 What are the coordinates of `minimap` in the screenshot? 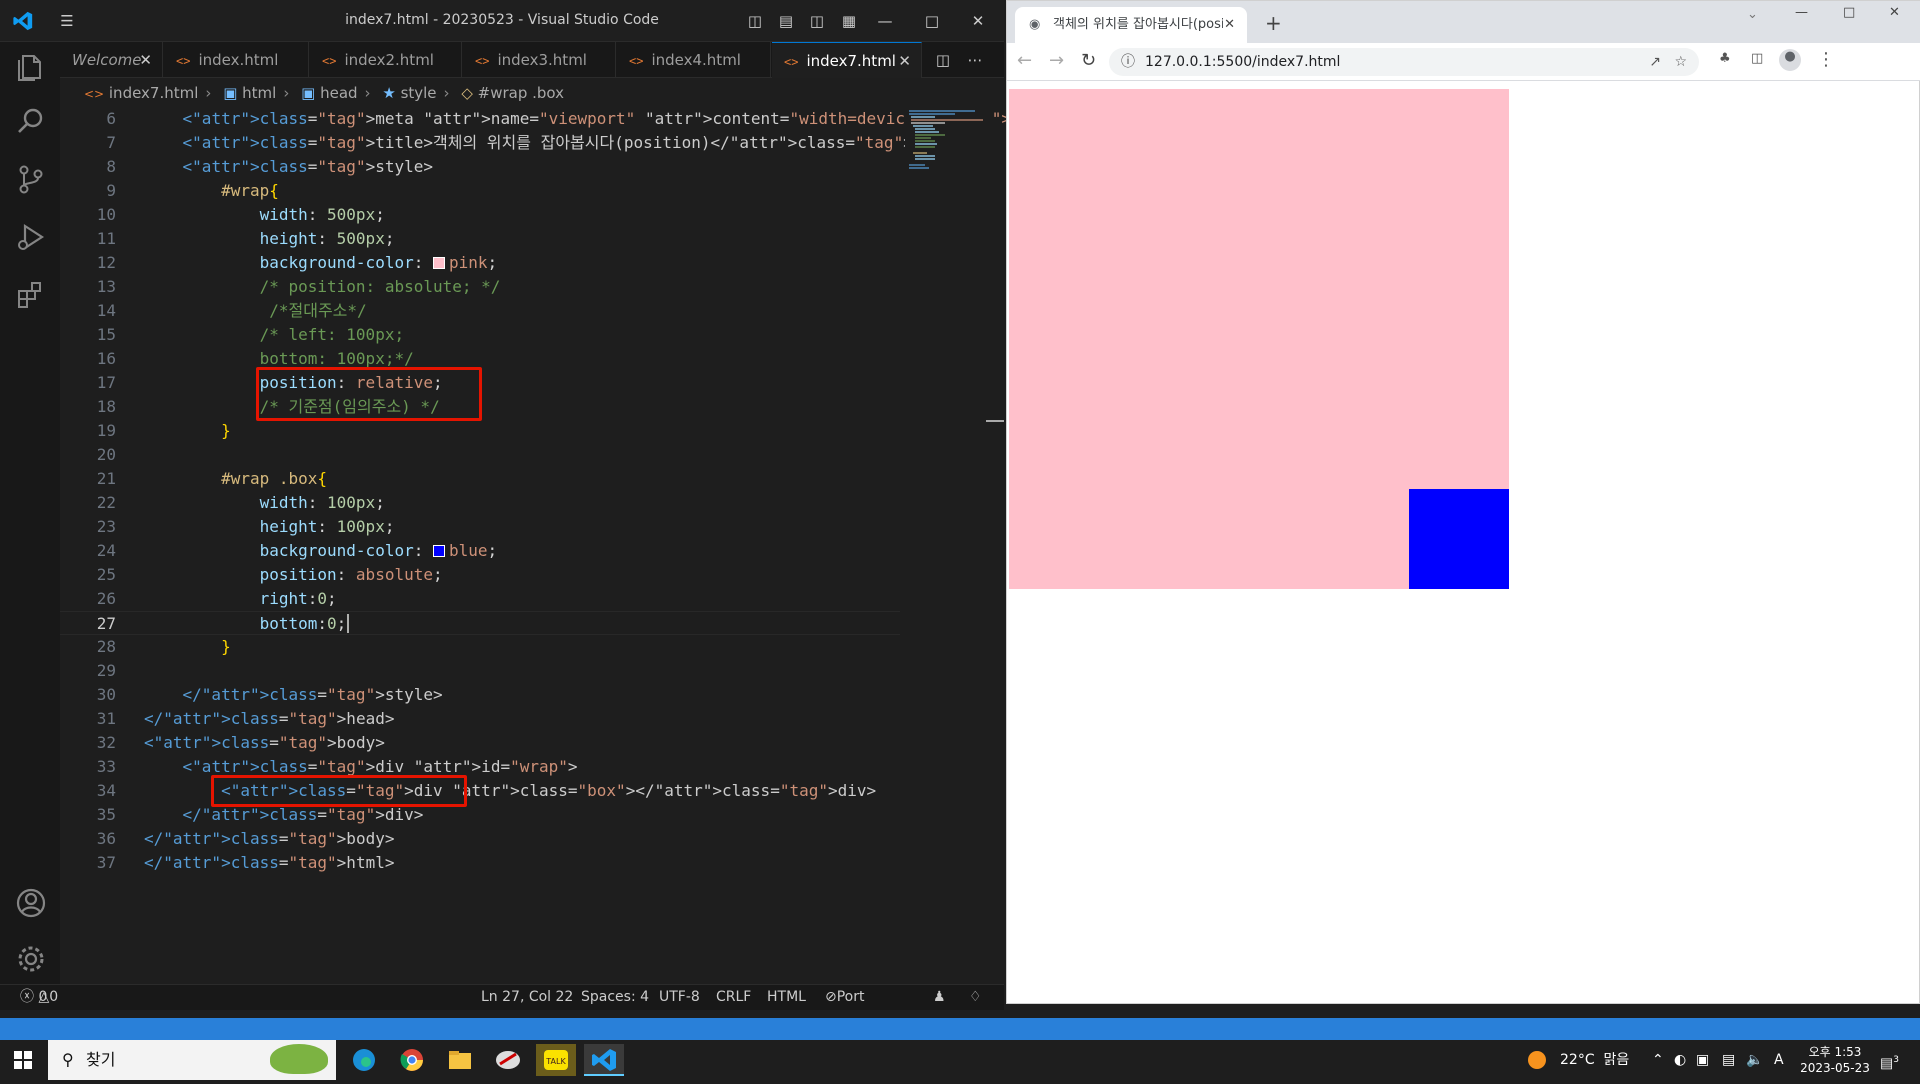 It's located at (947, 147).